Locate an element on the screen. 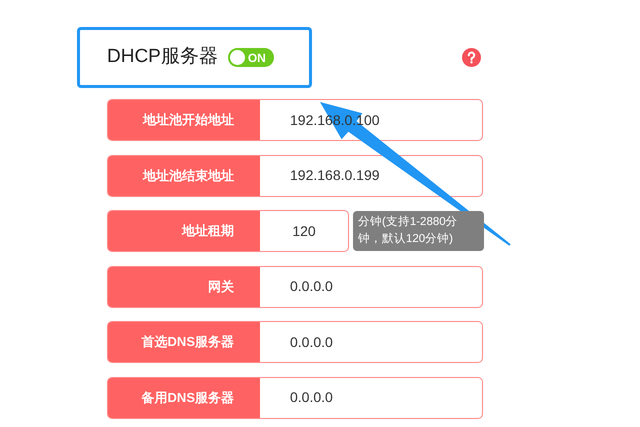 The width and height of the screenshot is (640, 427). input-field: 备用DNS服务器 0.0.0.0 is located at coordinates (295, 397).